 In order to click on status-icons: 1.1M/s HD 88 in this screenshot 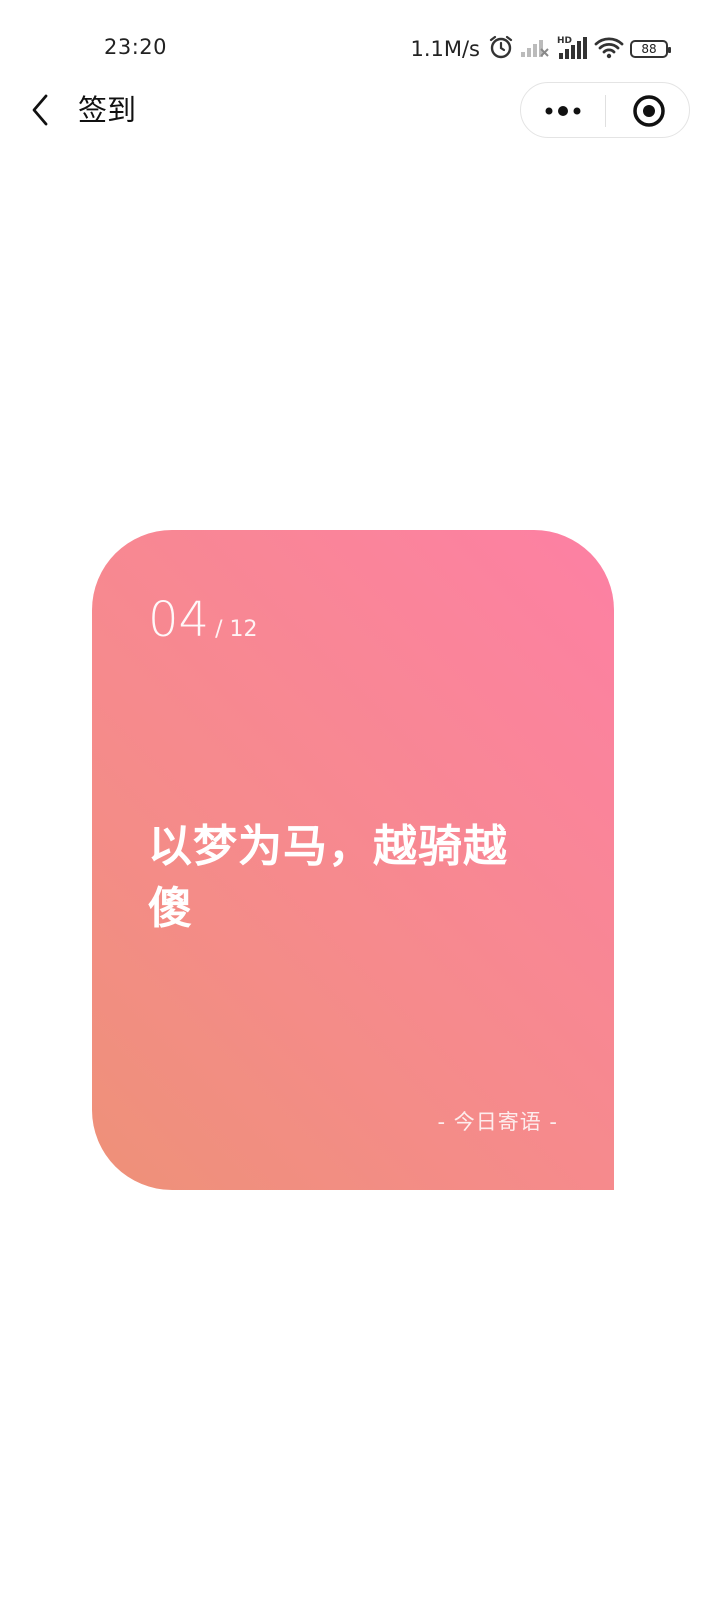, I will do `click(540, 49)`.